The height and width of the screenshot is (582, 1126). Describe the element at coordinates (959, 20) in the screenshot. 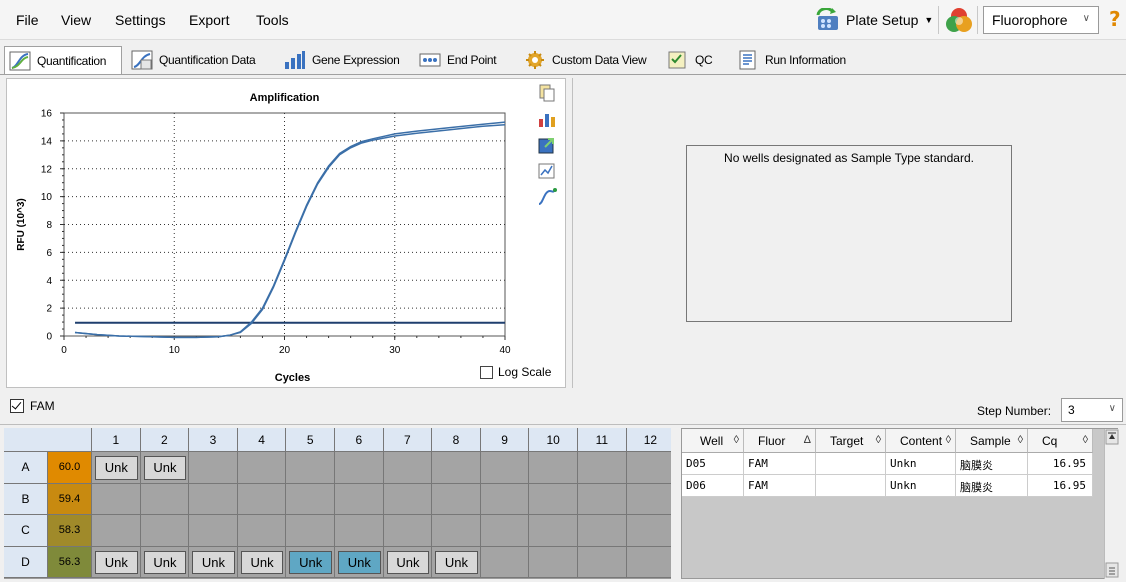

I see `traffic-light-icon` at that location.